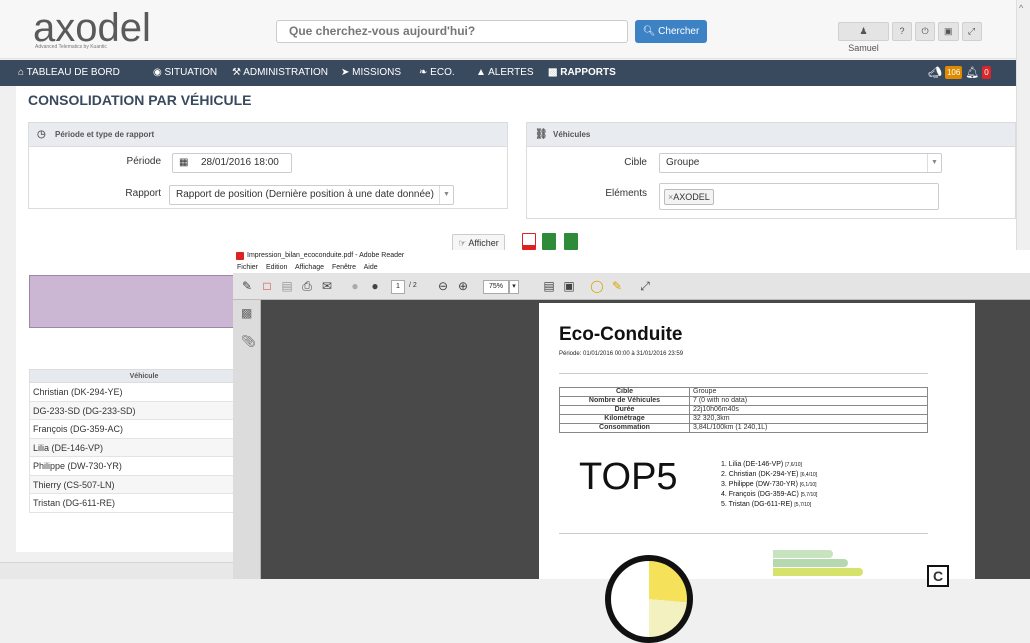  Describe the element at coordinates (108, 30) in the screenshot. I see `logo: axodel Advanced Telematics by Kuantic` at that location.